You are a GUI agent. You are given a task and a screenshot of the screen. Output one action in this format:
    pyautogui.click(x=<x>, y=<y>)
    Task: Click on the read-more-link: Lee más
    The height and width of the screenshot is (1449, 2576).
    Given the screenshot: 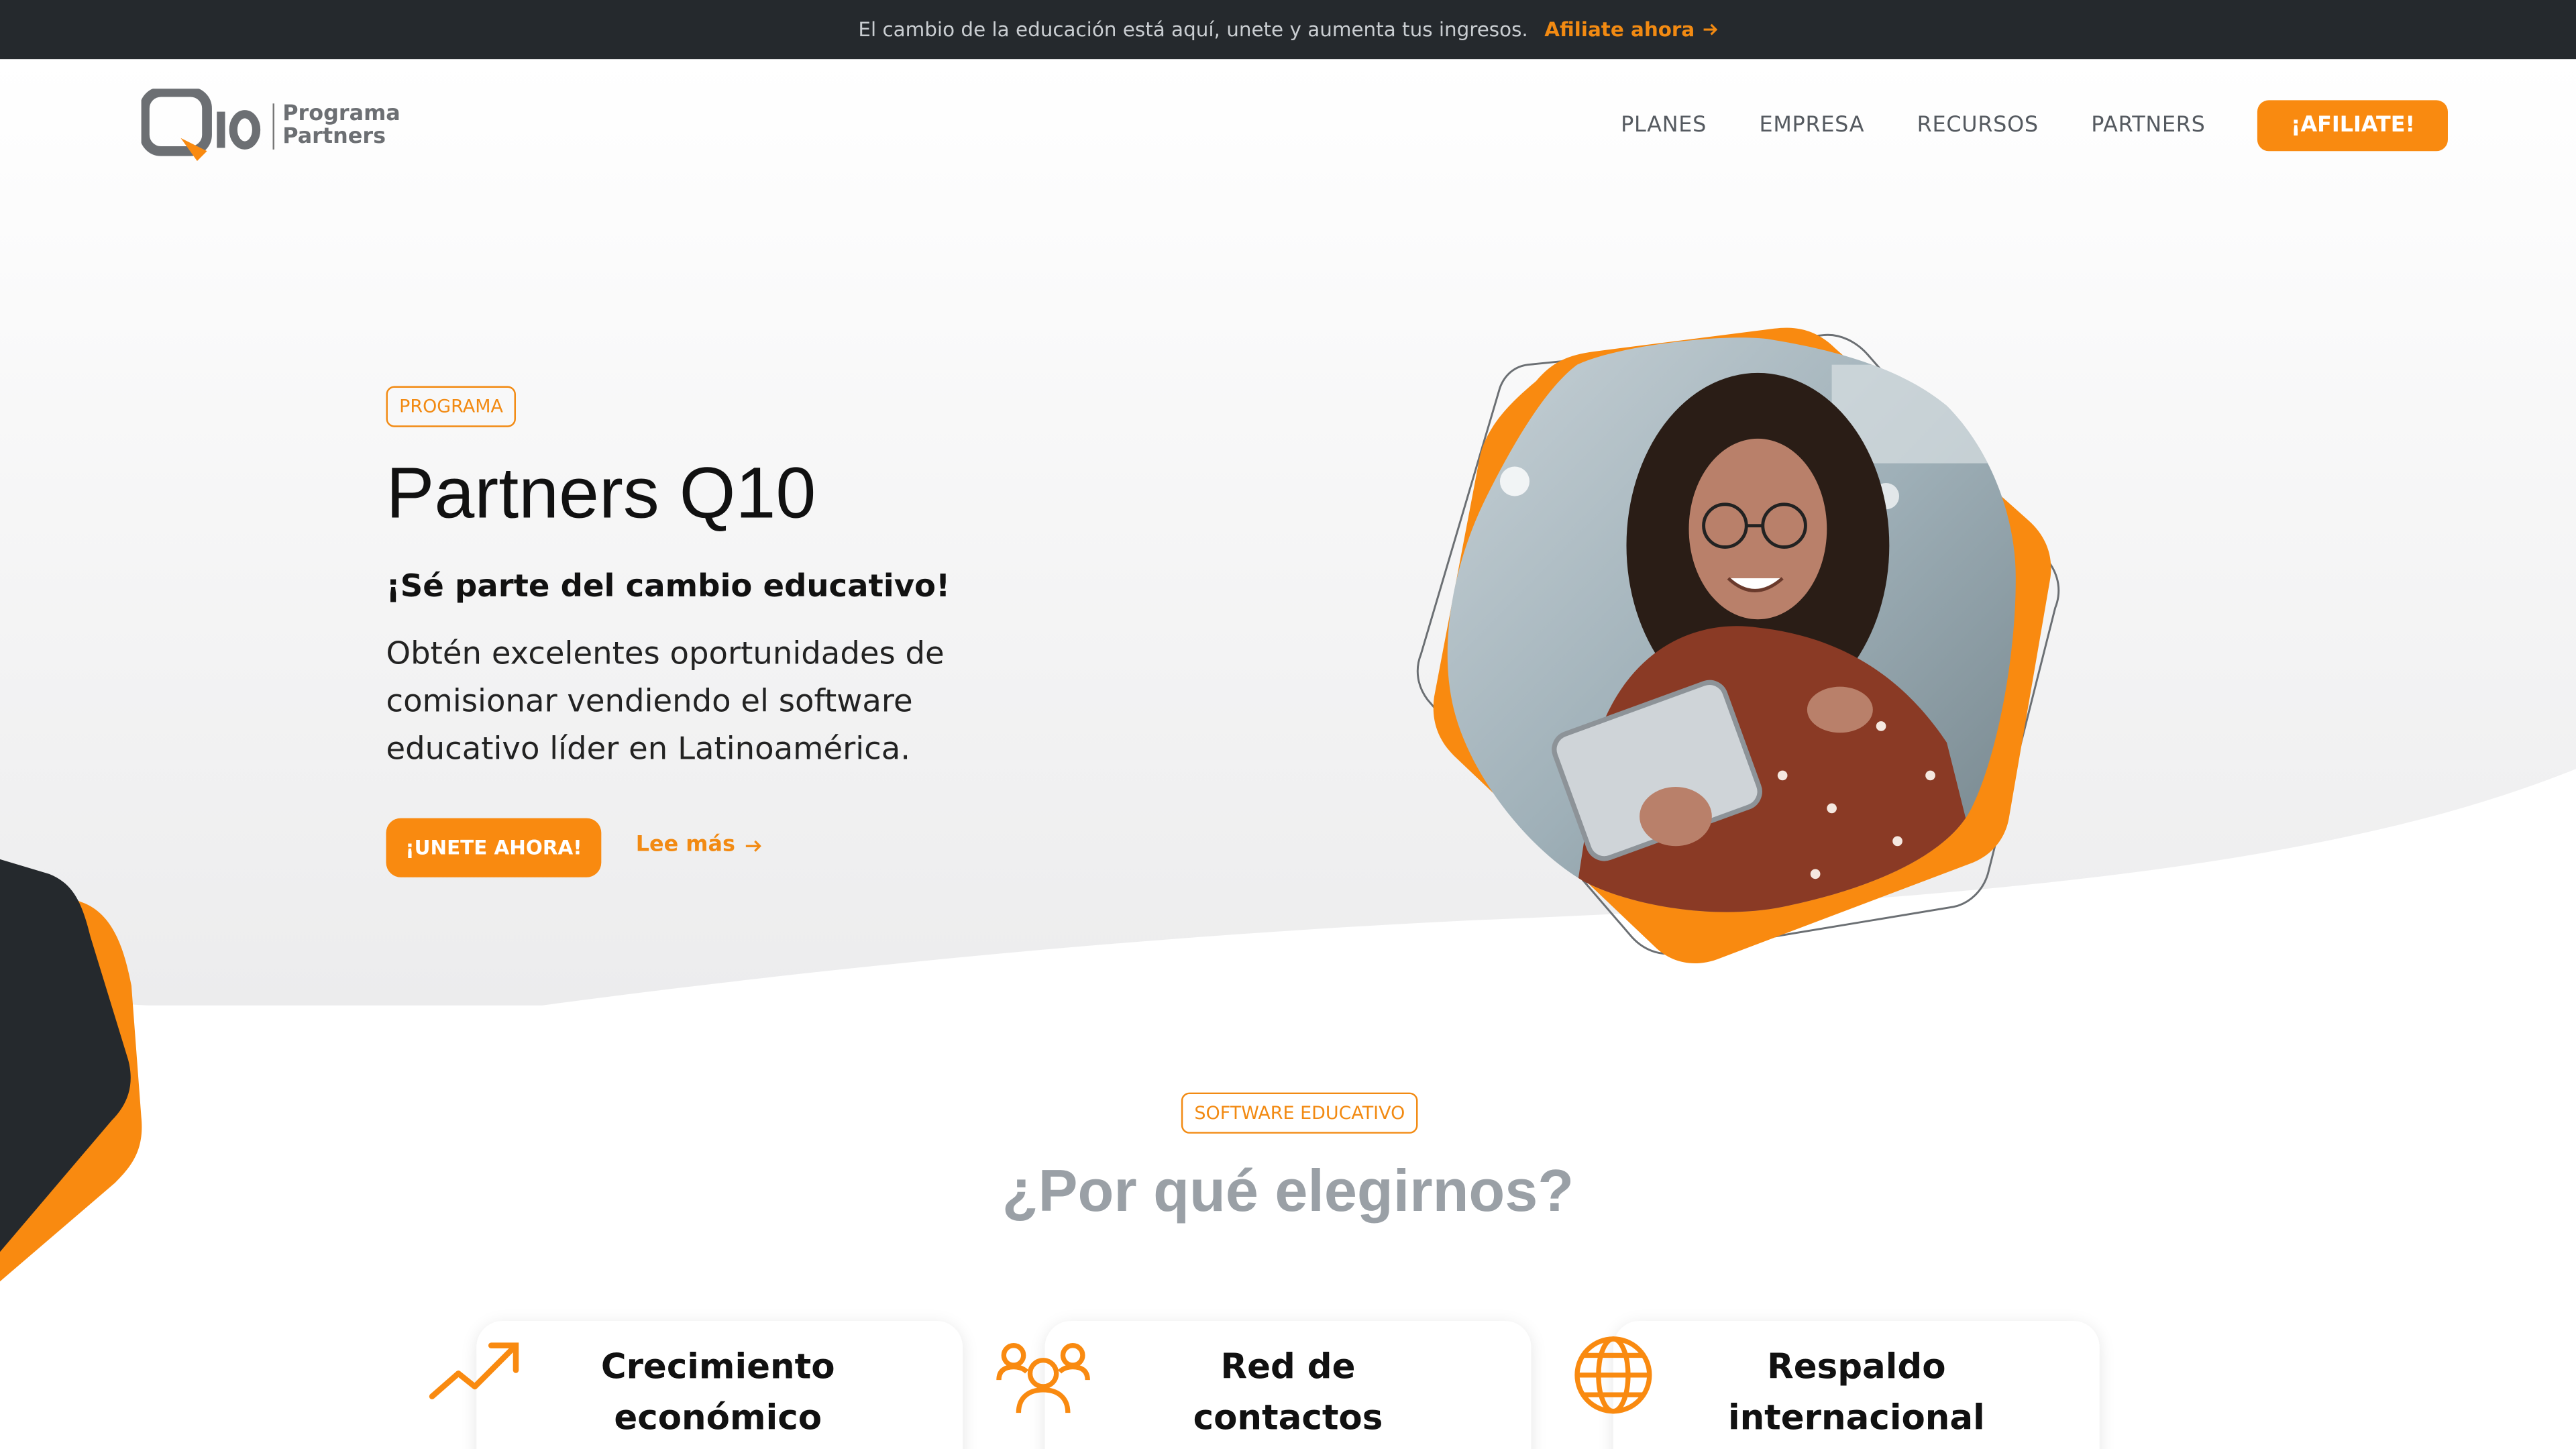 What is the action you would take?
    pyautogui.click(x=698, y=845)
    